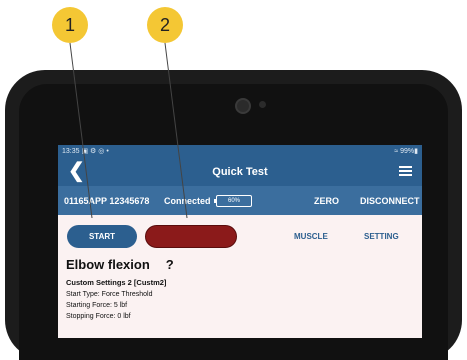 Image resolution: width=467 pixels, height=360 pixels. Describe the element at coordinates (406, 151) in the screenshot. I see `status-right: ≈ 99%▮` at that location.